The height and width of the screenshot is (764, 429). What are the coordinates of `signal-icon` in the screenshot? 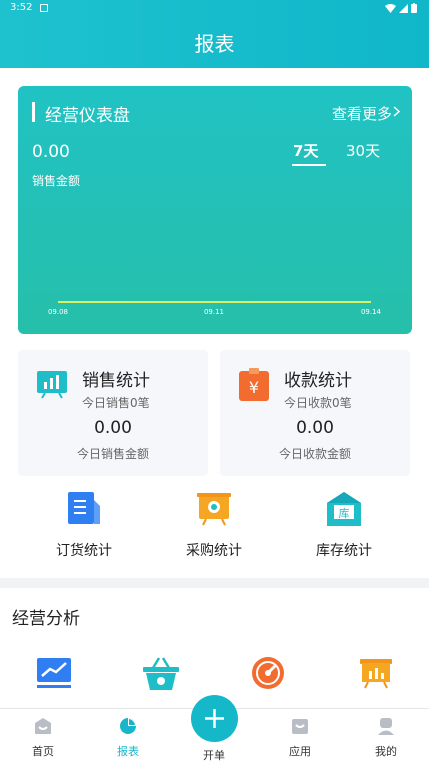 It's located at (403, 8).